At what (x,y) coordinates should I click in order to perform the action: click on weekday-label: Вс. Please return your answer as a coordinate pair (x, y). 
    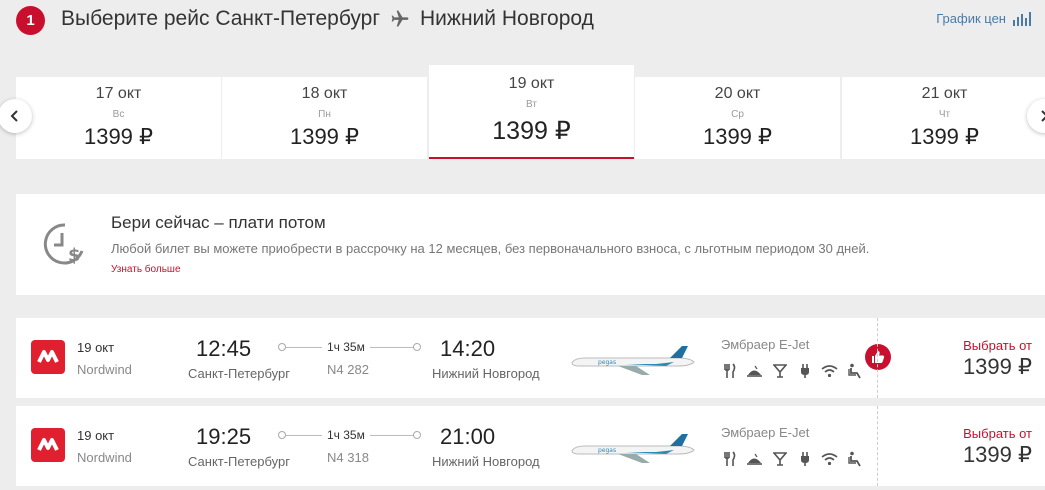
    Looking at the image, I should click on (118, 114).